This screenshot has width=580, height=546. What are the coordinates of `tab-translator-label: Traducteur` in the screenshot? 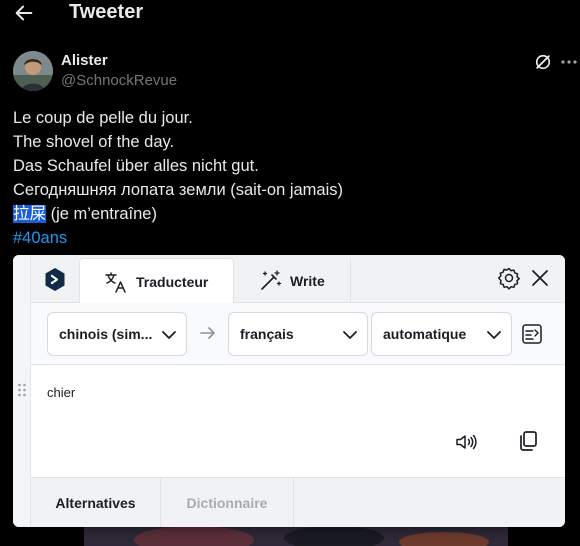 It's located at (172, 281).